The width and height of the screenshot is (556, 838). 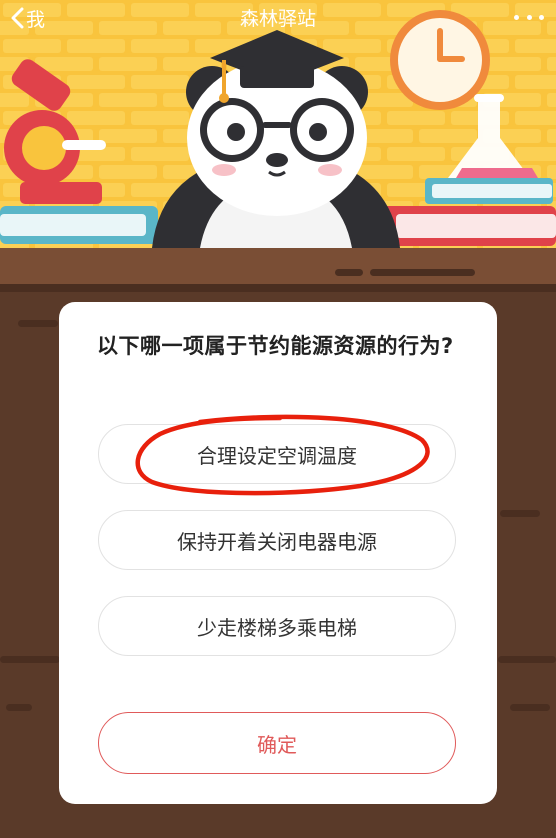 I want to click on answer-option-2: 保持开着关闭电器电源, so click(x=277, y=540).